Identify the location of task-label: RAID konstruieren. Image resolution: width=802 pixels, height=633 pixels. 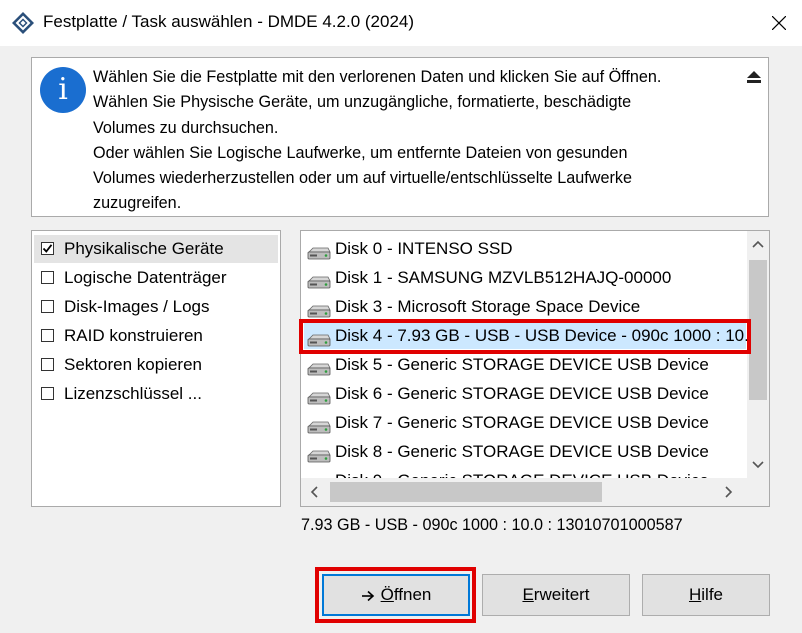
(133, 335).